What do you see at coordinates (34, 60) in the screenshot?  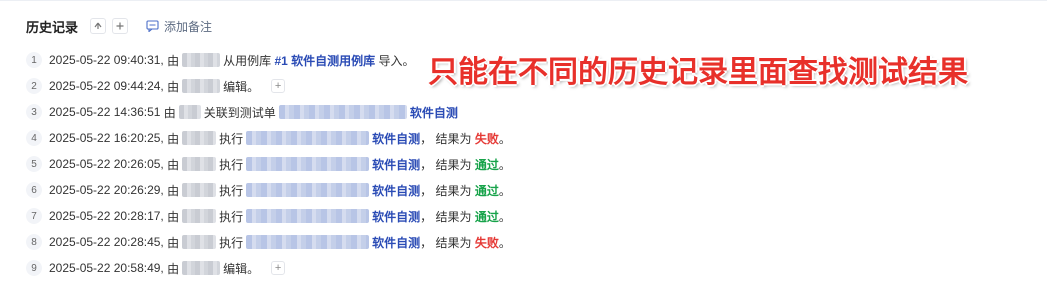 I see `row-number: 1` at bounding box center [34, 60].